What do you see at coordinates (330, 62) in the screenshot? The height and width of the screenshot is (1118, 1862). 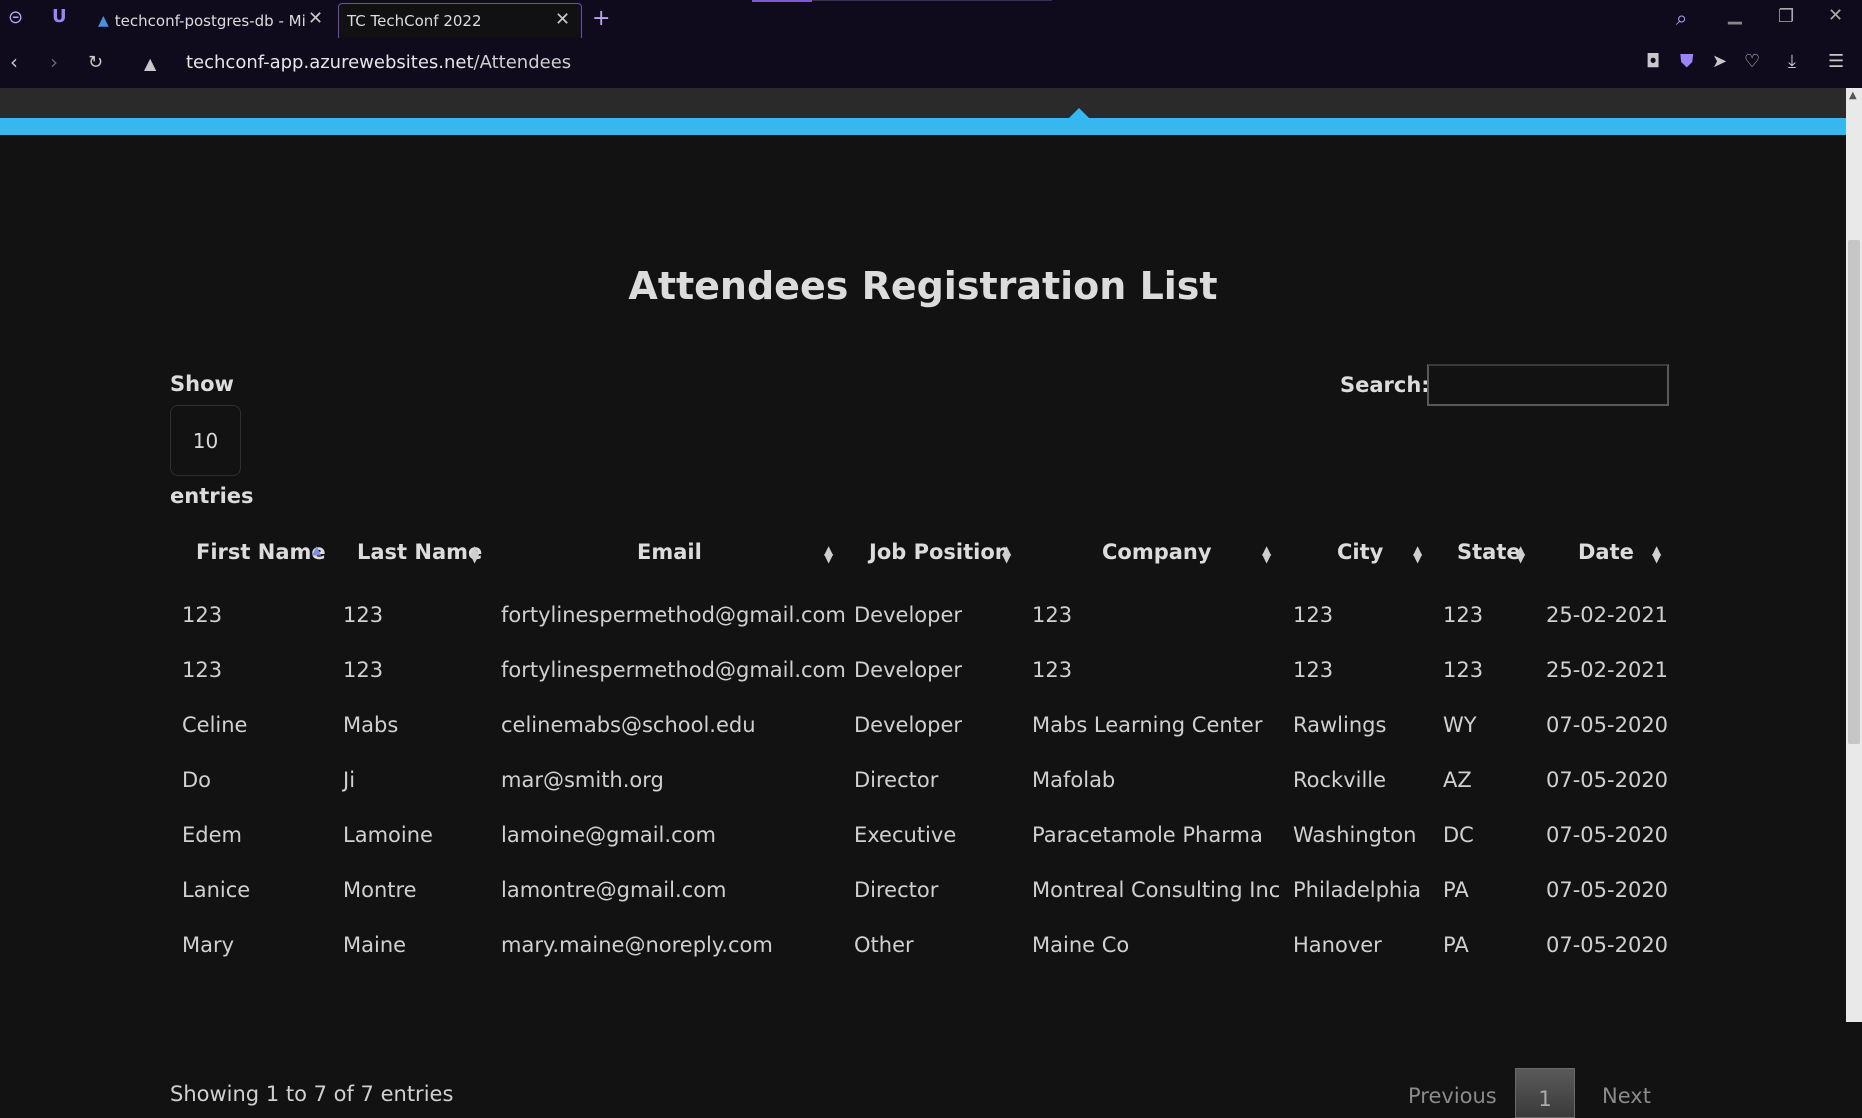 I see `url-host: techconf-app.azurewebsites.net` at bounding box center [330, 62].